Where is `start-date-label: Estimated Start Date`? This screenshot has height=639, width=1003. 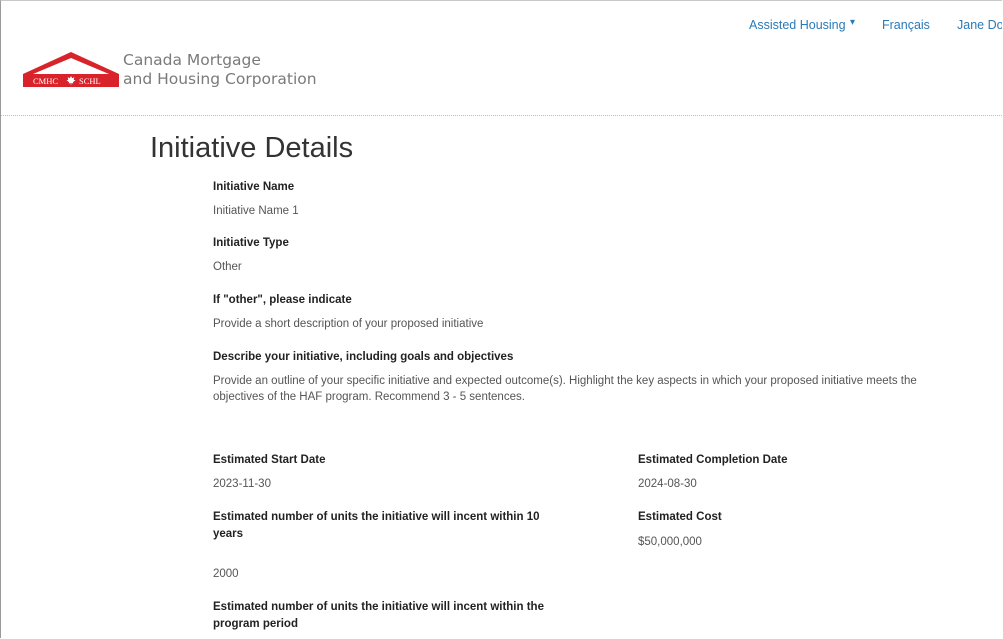
start-date-label: Estimated Start Date is located at coordinates (269, 460).